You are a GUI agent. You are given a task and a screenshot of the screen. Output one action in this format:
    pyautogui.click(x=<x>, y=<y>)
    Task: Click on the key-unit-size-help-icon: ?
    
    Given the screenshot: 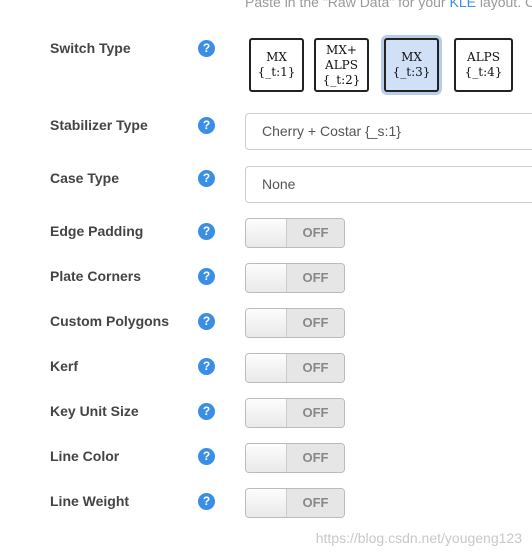 What is the action you would take?
    pyautogui.click(x=206, y=411)
    